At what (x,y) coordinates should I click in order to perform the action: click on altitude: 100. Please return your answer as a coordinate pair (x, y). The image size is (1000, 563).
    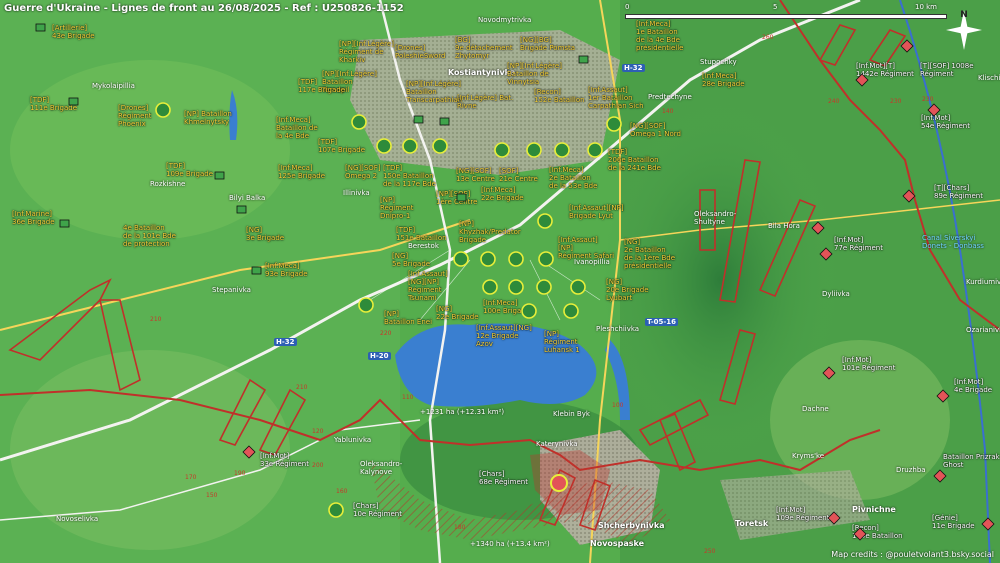
    Looking at the image, I should click on (618, 405).